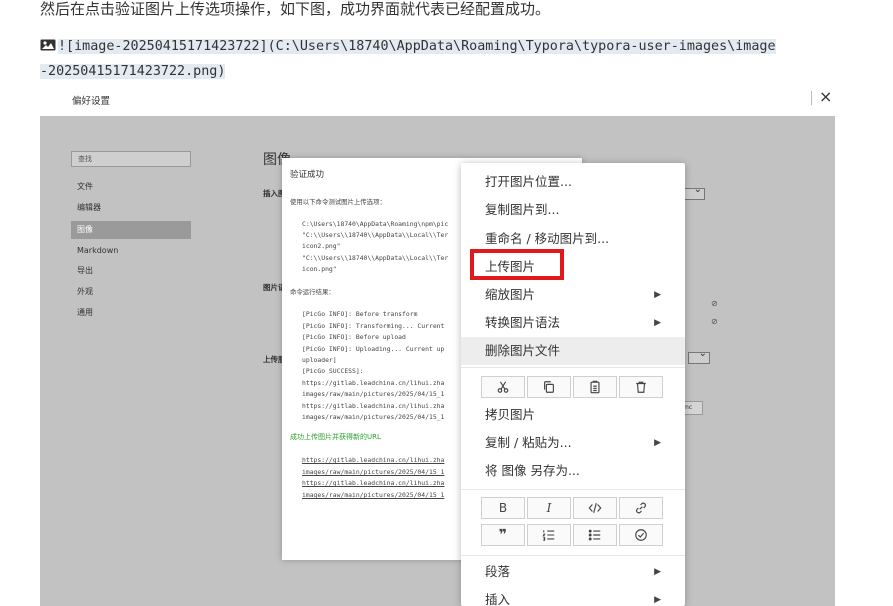  I want to click on menu-item-delete-image-file: 删除图片文件, so click(573, 351).